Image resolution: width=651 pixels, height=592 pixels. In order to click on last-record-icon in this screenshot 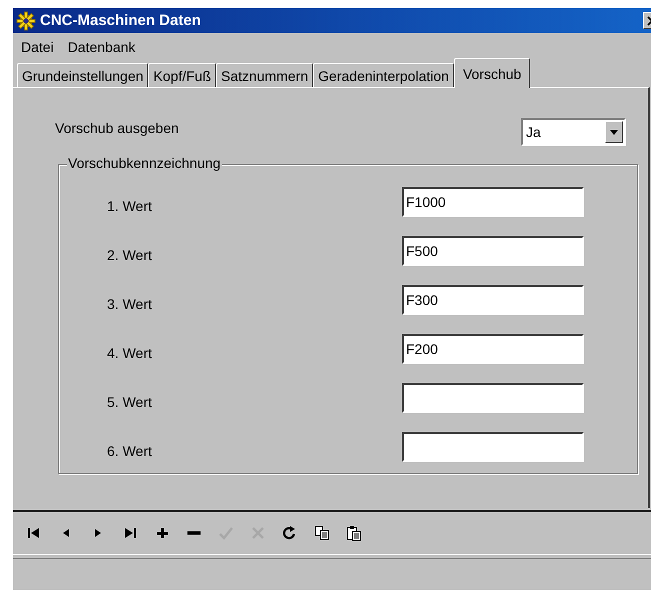, I will do `click(130, 533)`.